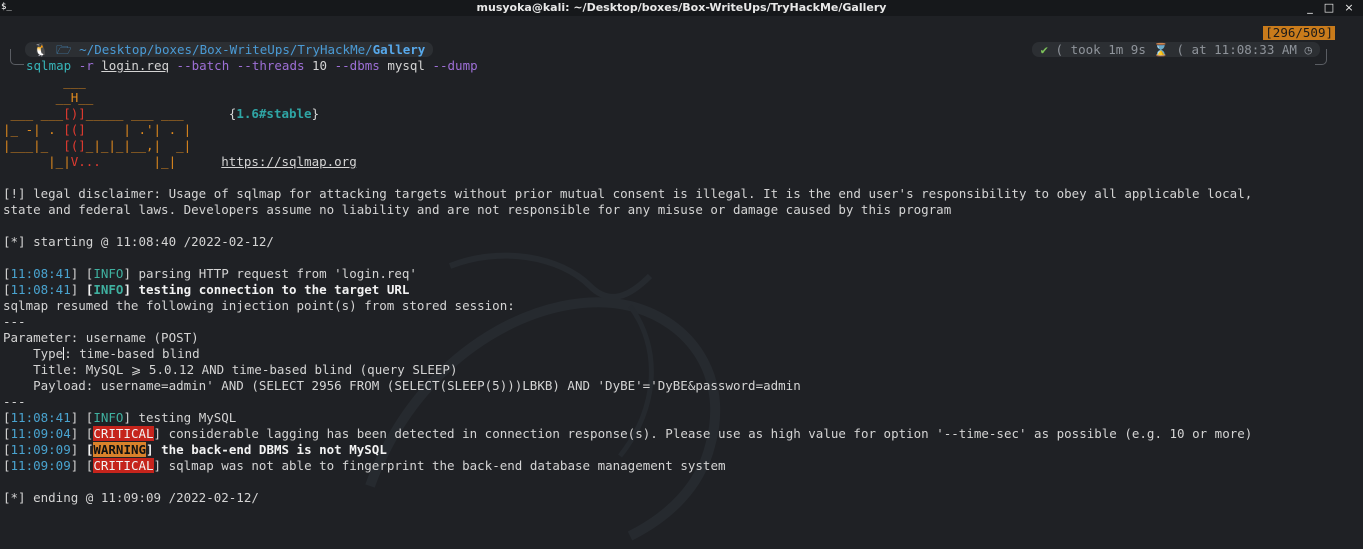  I want to click on clock-icon: ◷, so click(1308, 49).